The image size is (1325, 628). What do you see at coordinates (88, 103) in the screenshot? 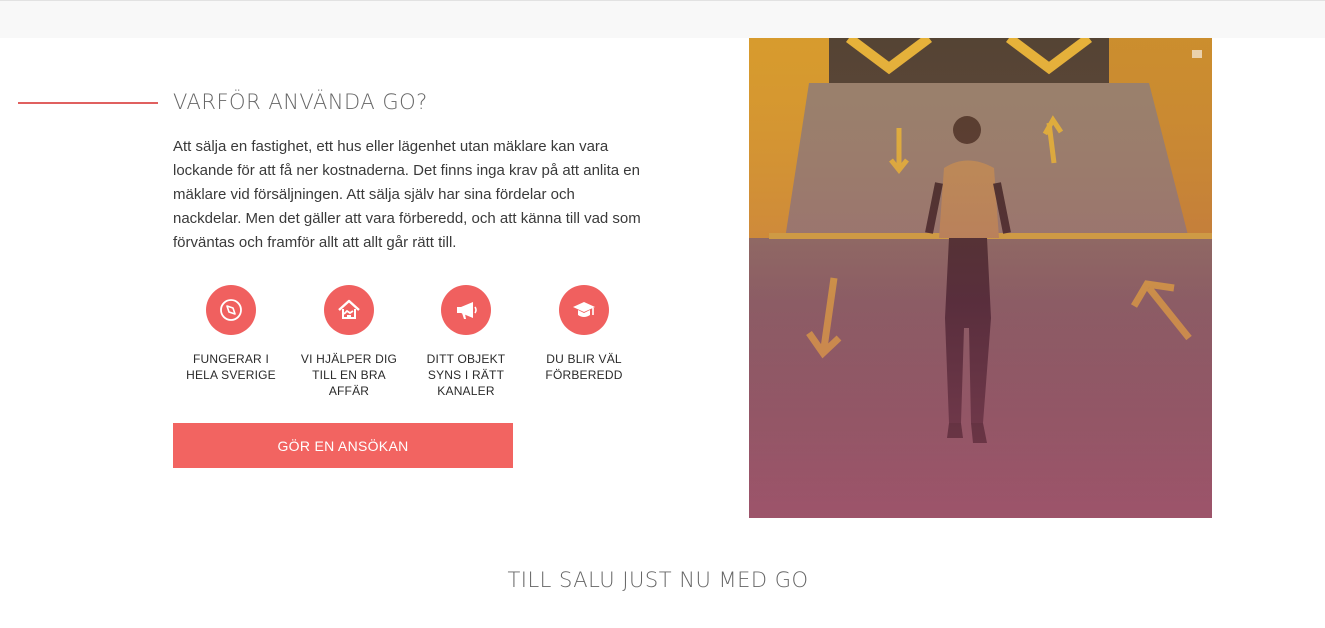
I see `heading-accent-line` at bounding box center [88, 103].